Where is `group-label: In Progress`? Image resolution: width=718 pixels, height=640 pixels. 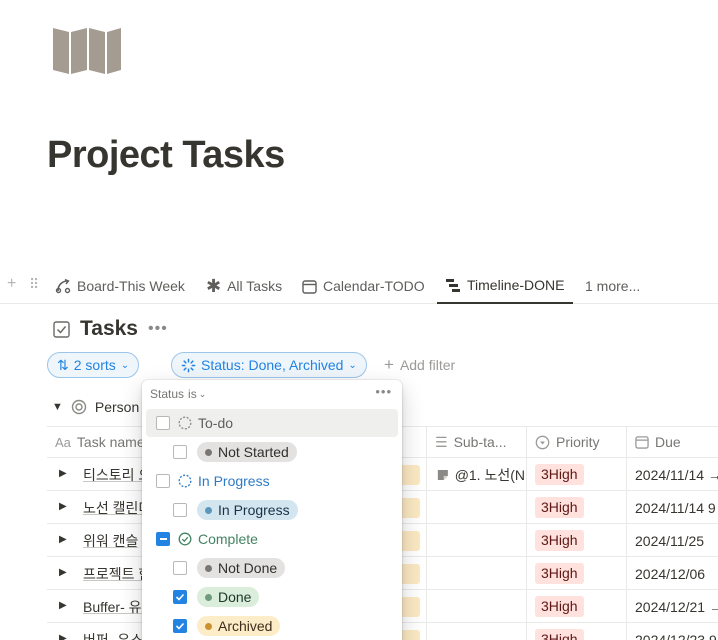
group-label: In Progress is located at coordinates (234, 481).